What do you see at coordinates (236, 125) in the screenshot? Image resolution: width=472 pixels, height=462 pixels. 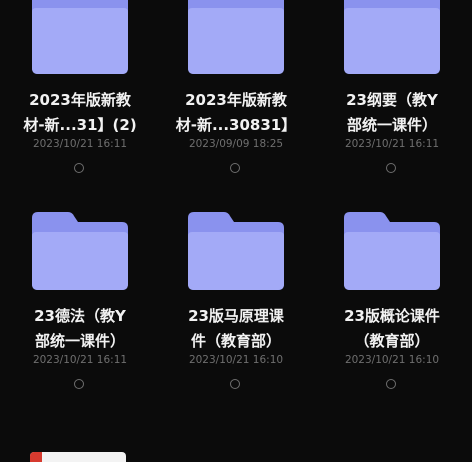 I see `folder-name-line2: 材-新...30831】` at bounding box center [236, 125].